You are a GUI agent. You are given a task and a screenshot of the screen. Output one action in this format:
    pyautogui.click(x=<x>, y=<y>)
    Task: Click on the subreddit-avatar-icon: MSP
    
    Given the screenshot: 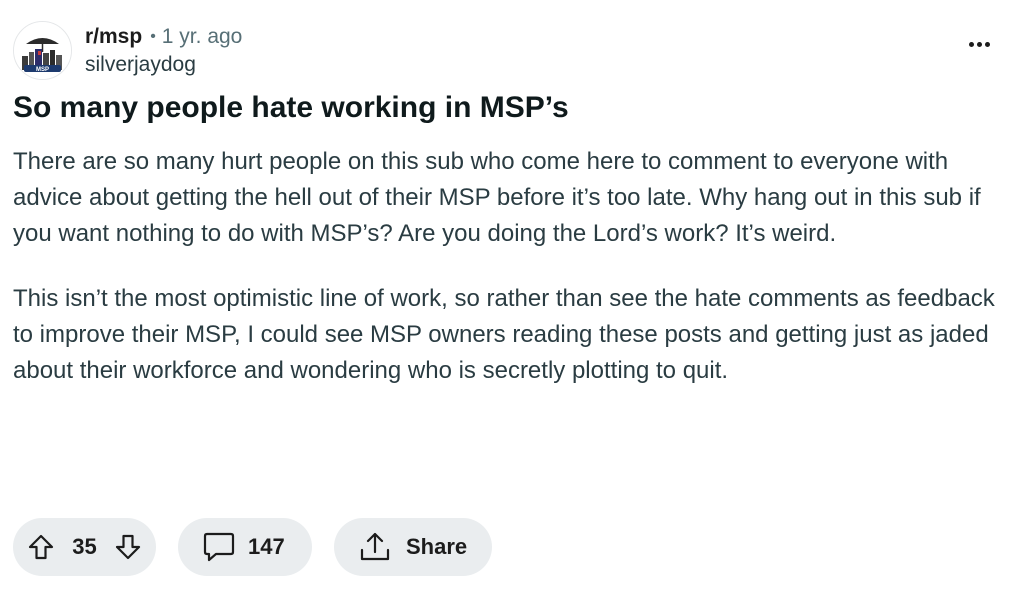 What is the action you would take?
    pyautogui.click(x=42, y=50)
    